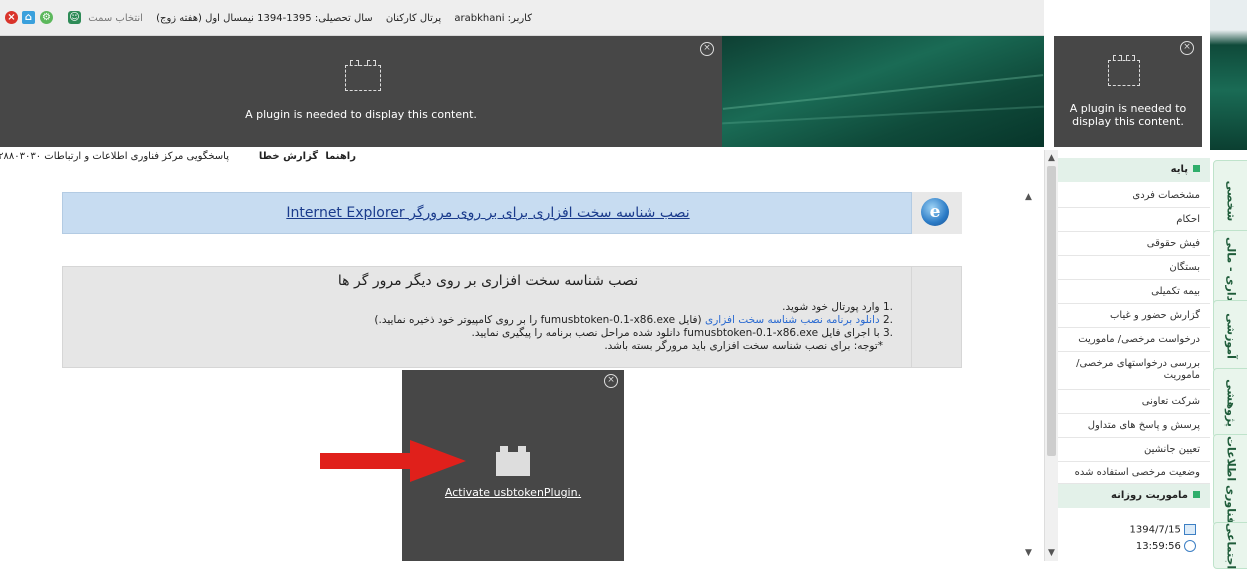 This screenshot has width=1247, height=569. Describe the element at coordinates (1051, 311) in the screenshot. I see `scroll-thumb` at that location.